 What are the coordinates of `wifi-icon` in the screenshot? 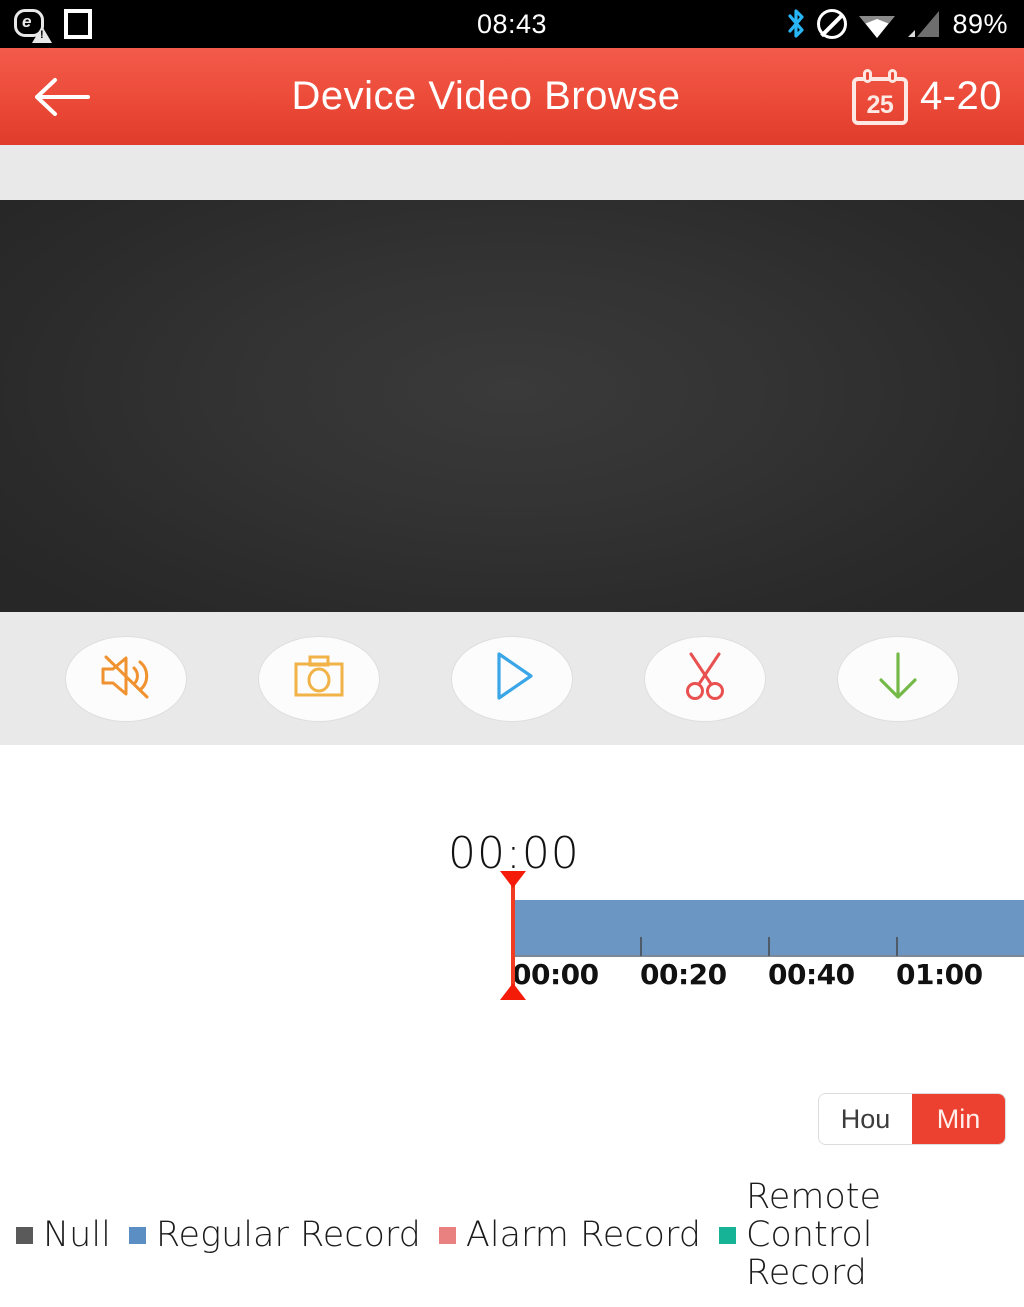 It's located at (877, 24).